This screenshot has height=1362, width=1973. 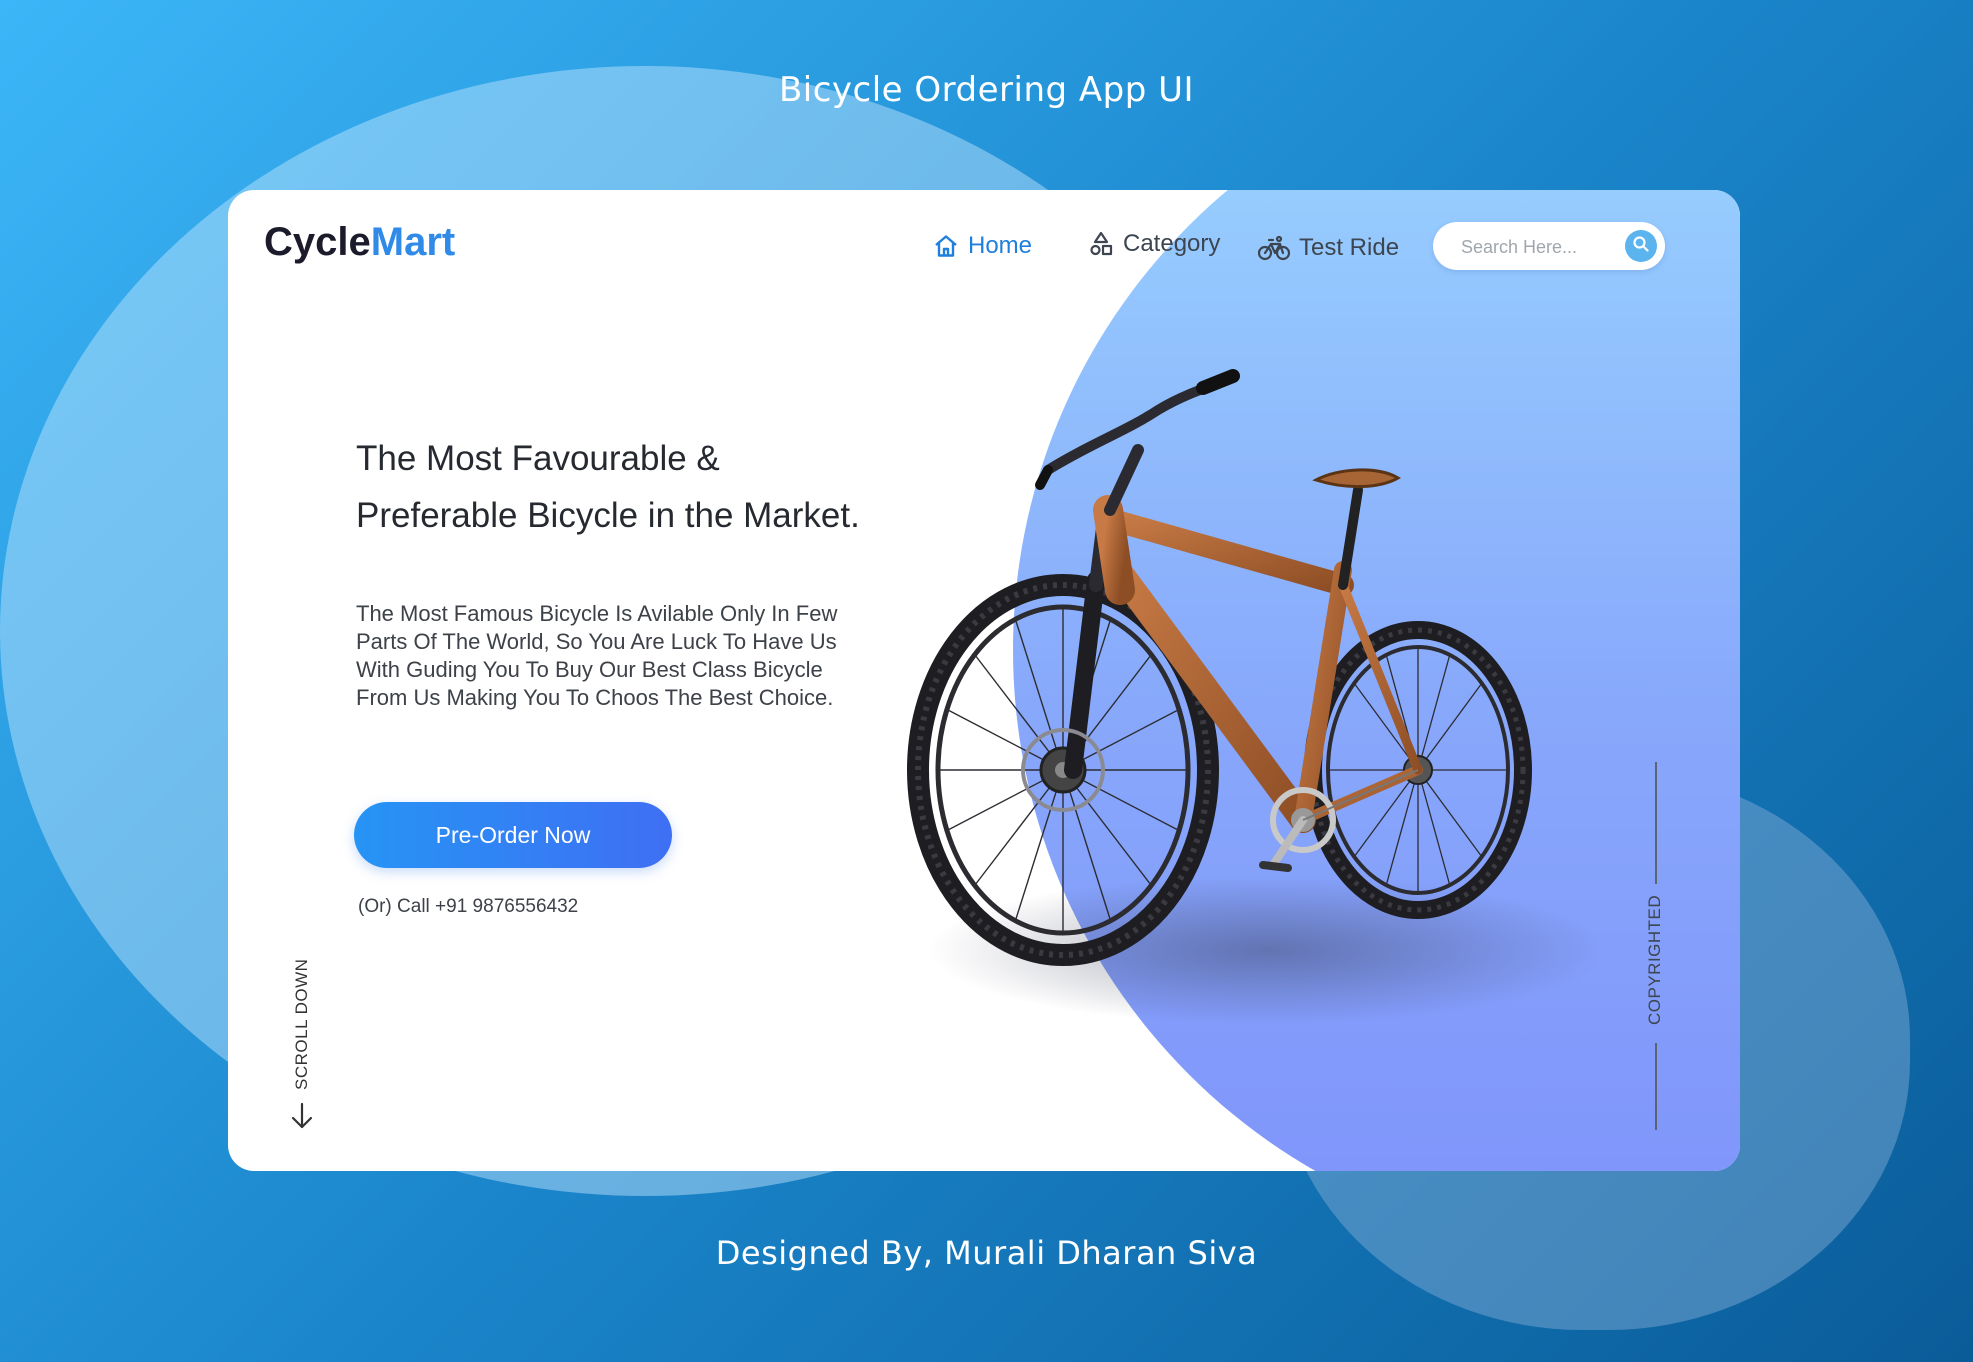 I want to click on scroll-down-label: SCROLL DOWN, so click(x=301, y=1024).